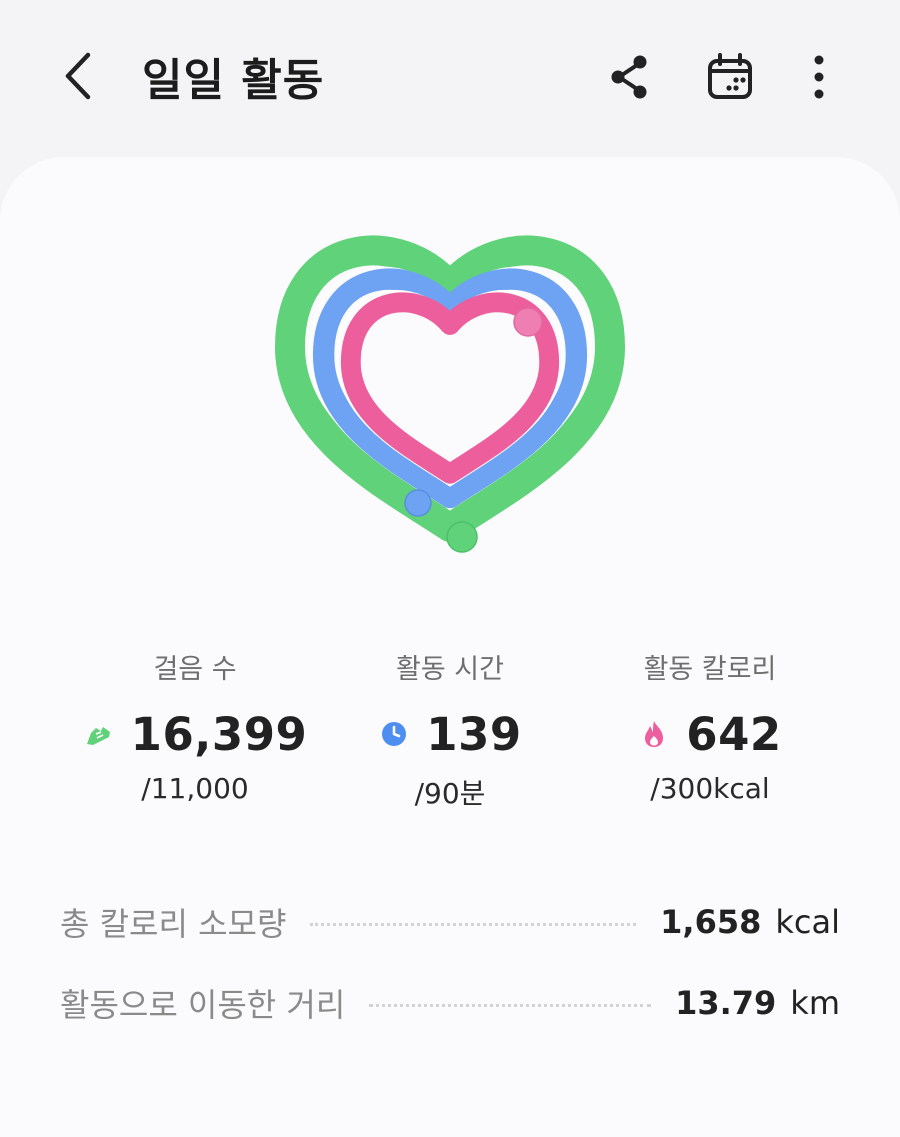 The height and width of the screenshot is (1137, 900). Describe the element at coordinates (807, 922) in the screenshot. I see `total-calories-unit: kcal` at that location.